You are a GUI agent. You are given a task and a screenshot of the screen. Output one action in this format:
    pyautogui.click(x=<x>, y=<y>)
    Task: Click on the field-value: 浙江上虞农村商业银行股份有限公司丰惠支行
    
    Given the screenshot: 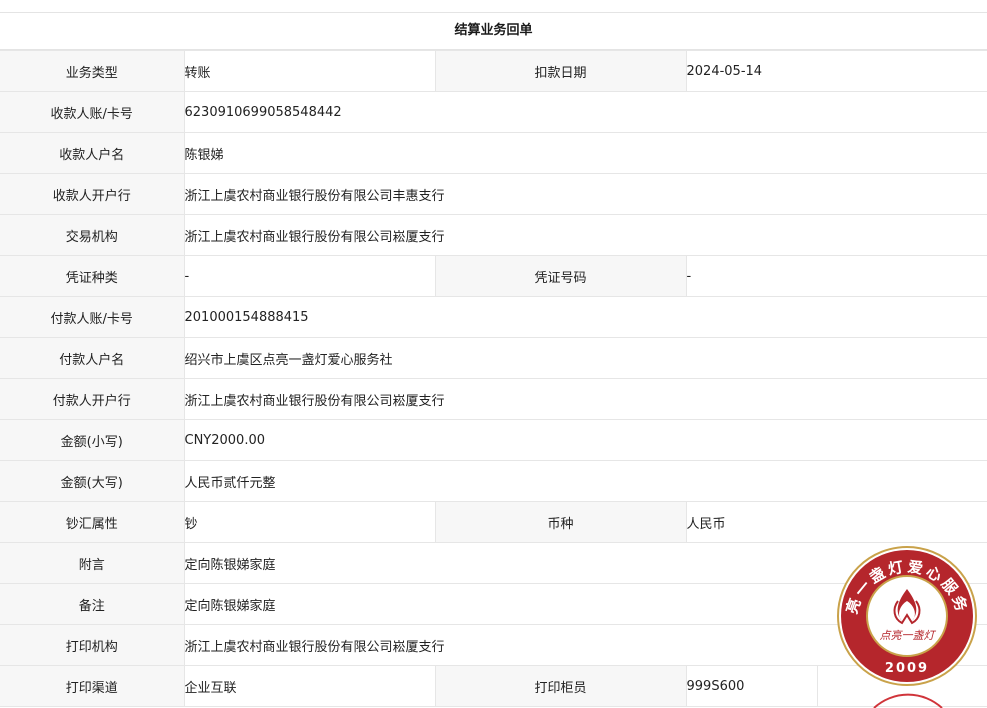 What is the action you would take?
    pyautogui.click(x=585, y=194)
    